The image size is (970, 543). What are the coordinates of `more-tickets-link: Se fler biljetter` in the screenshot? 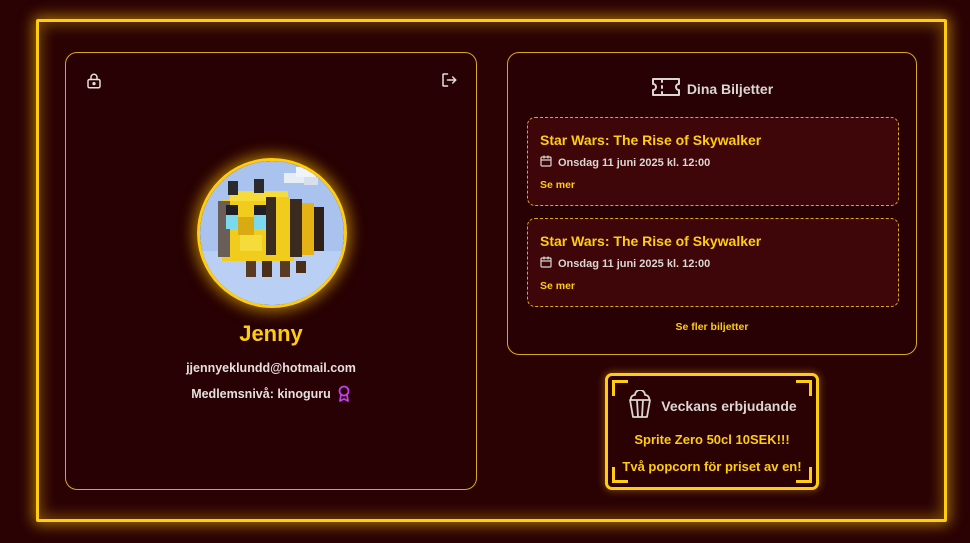 It's located at (712, 327).